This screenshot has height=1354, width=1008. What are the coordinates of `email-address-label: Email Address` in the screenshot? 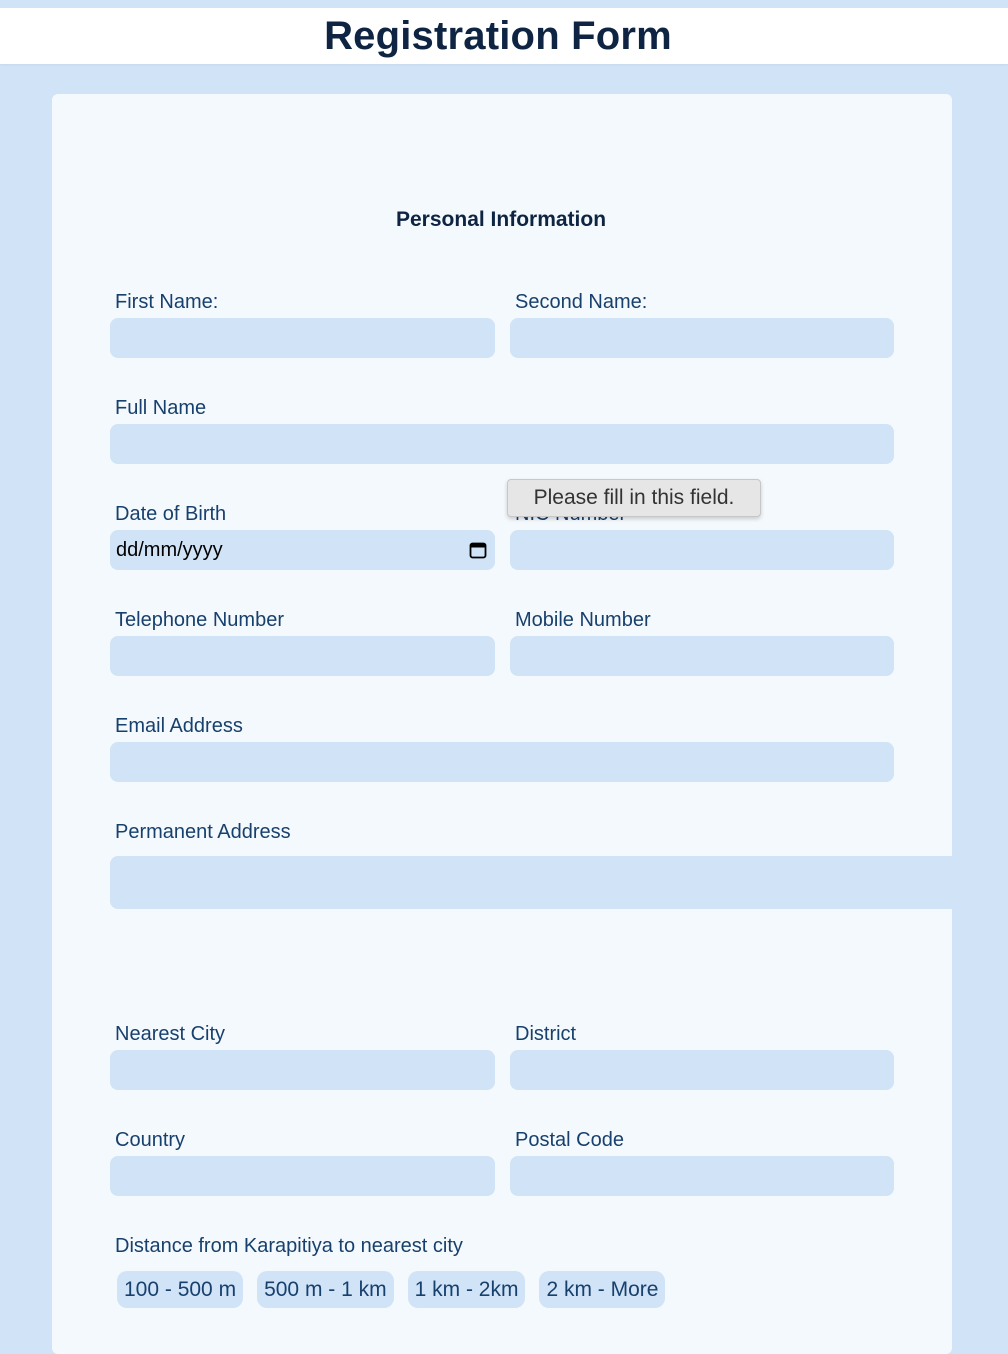 It's located at (179, 726).